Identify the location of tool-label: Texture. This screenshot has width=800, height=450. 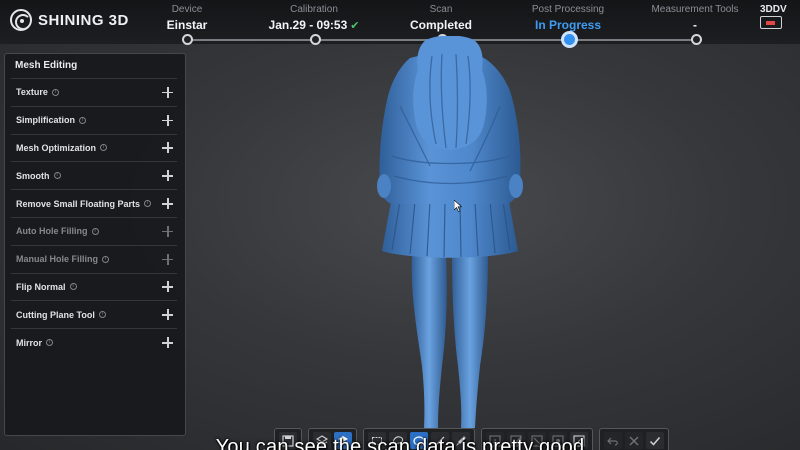
(32, 92).